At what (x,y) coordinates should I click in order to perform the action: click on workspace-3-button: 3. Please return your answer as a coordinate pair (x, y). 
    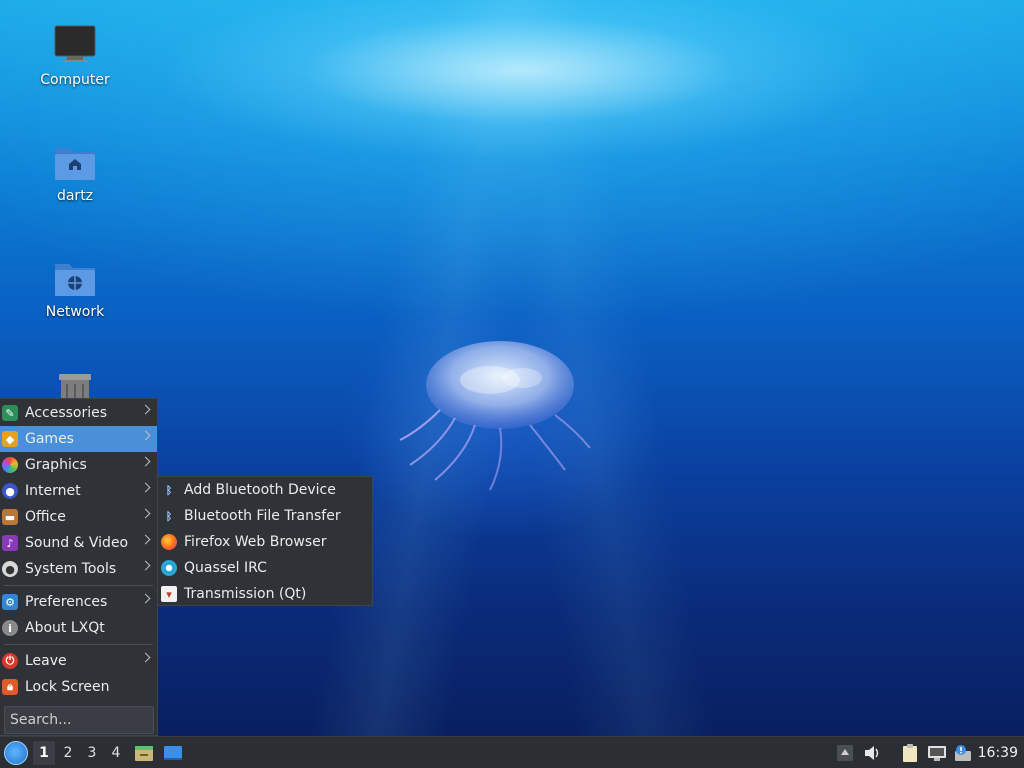
    Looking at the image, I should click on (92, 753).